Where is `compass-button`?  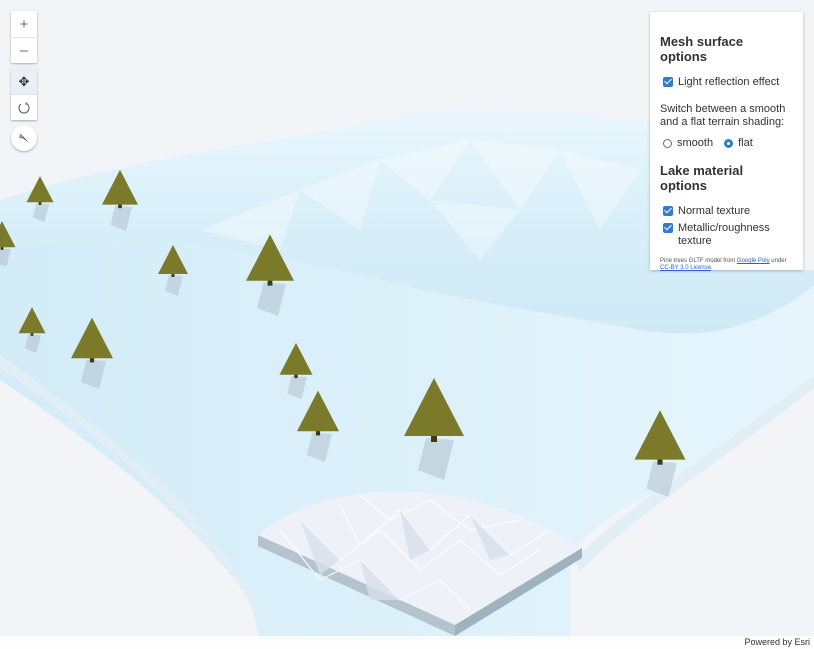 compass-button is located at coordinates (24, 138).